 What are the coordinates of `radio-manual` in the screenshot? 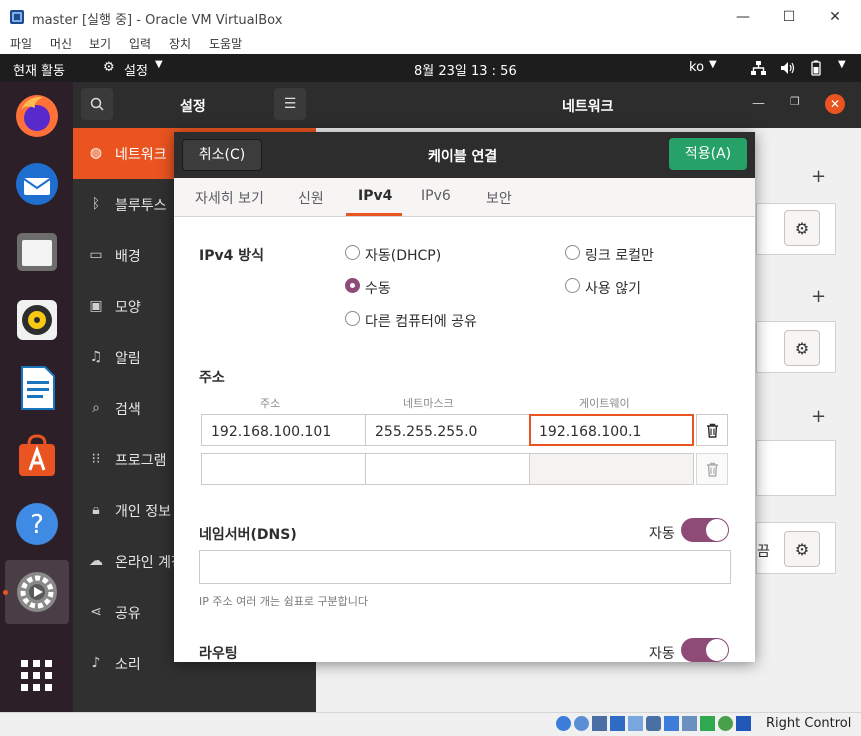 It's located at (352, 285).